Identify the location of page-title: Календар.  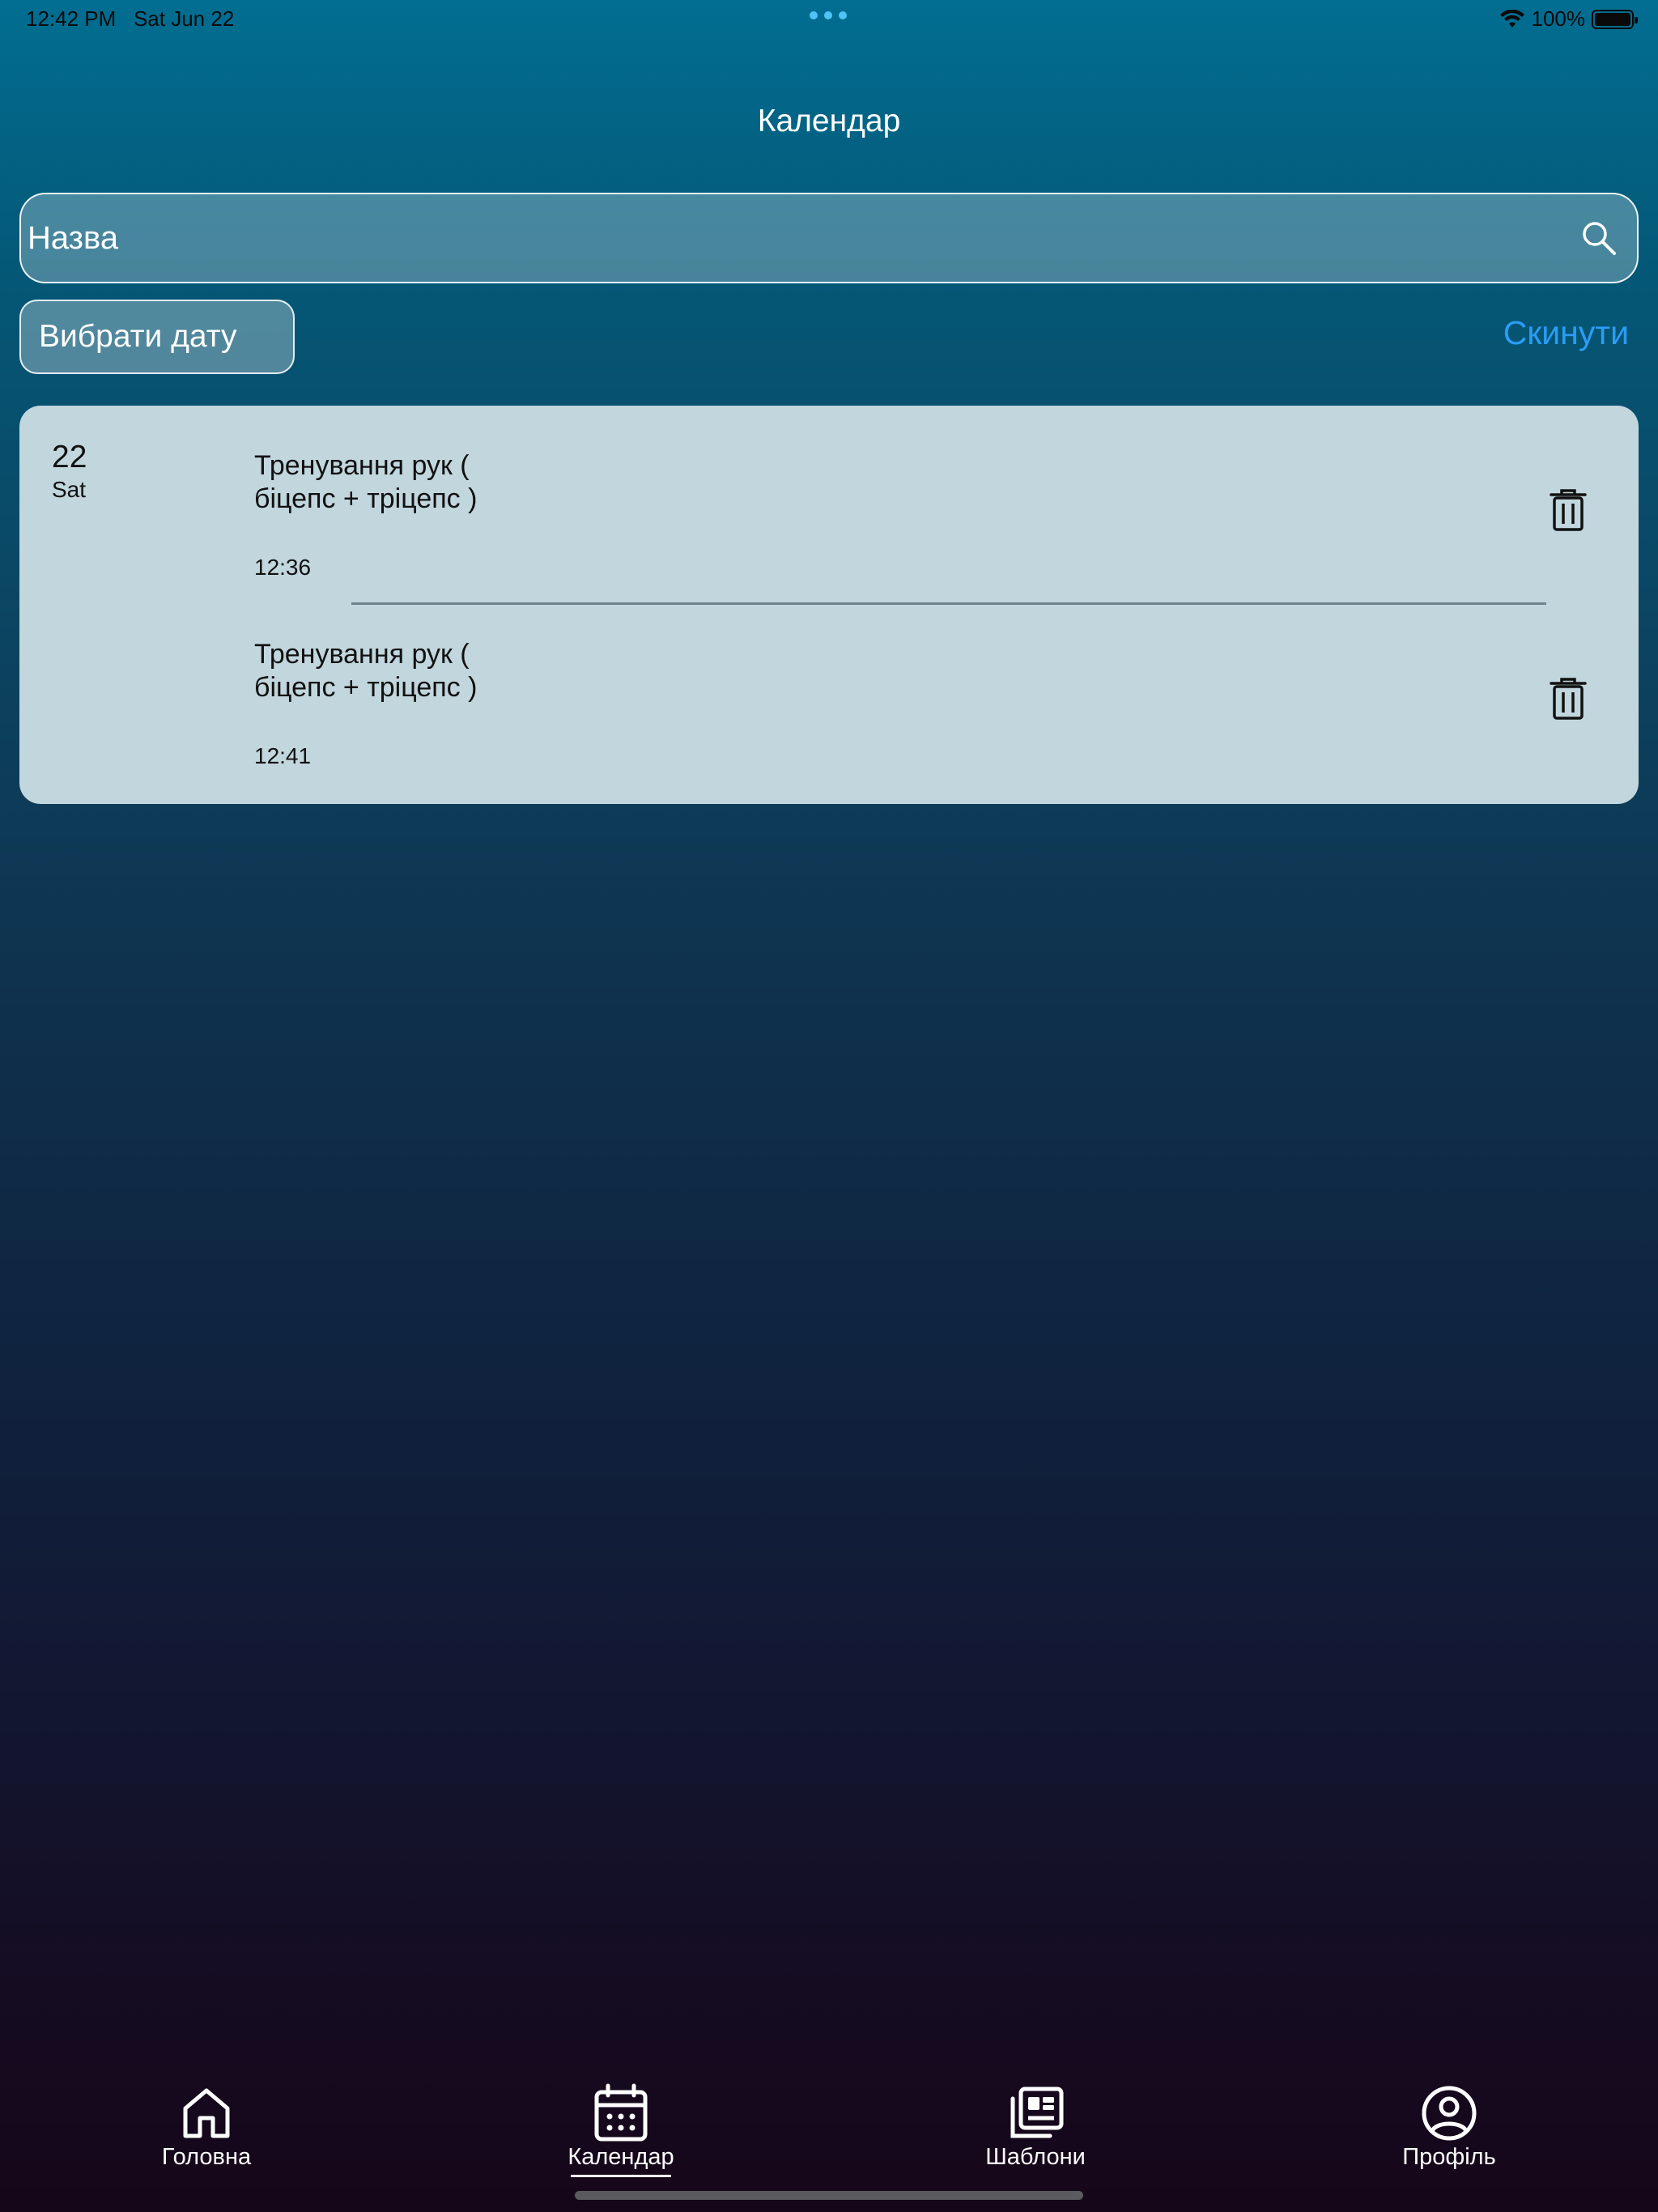
(829, 121).